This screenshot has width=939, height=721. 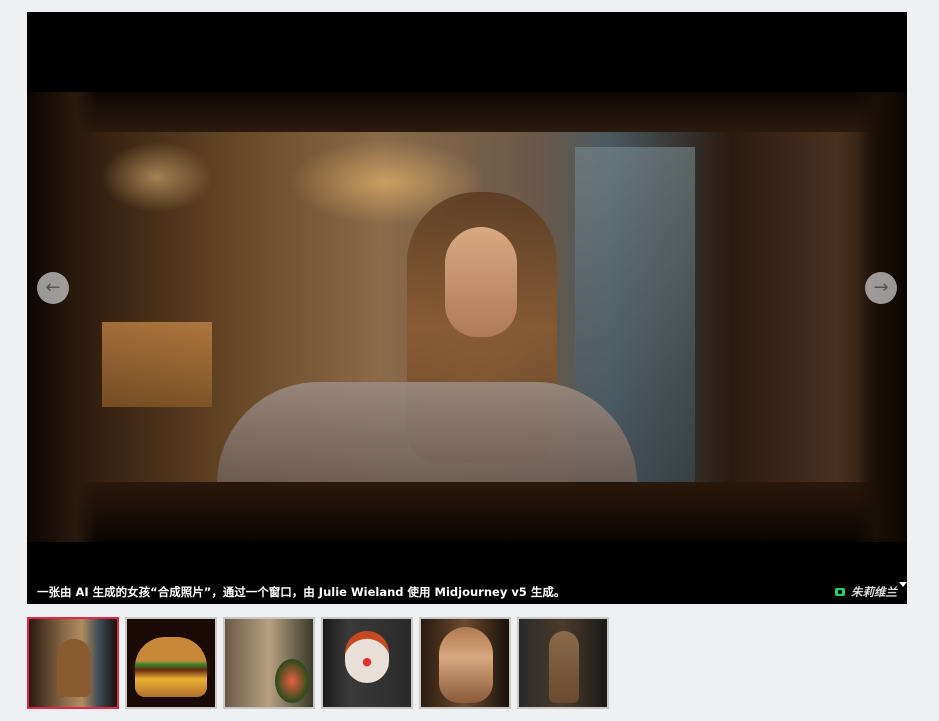 I want to click on arrow-right-icon: →, so click(x=881, y=287).